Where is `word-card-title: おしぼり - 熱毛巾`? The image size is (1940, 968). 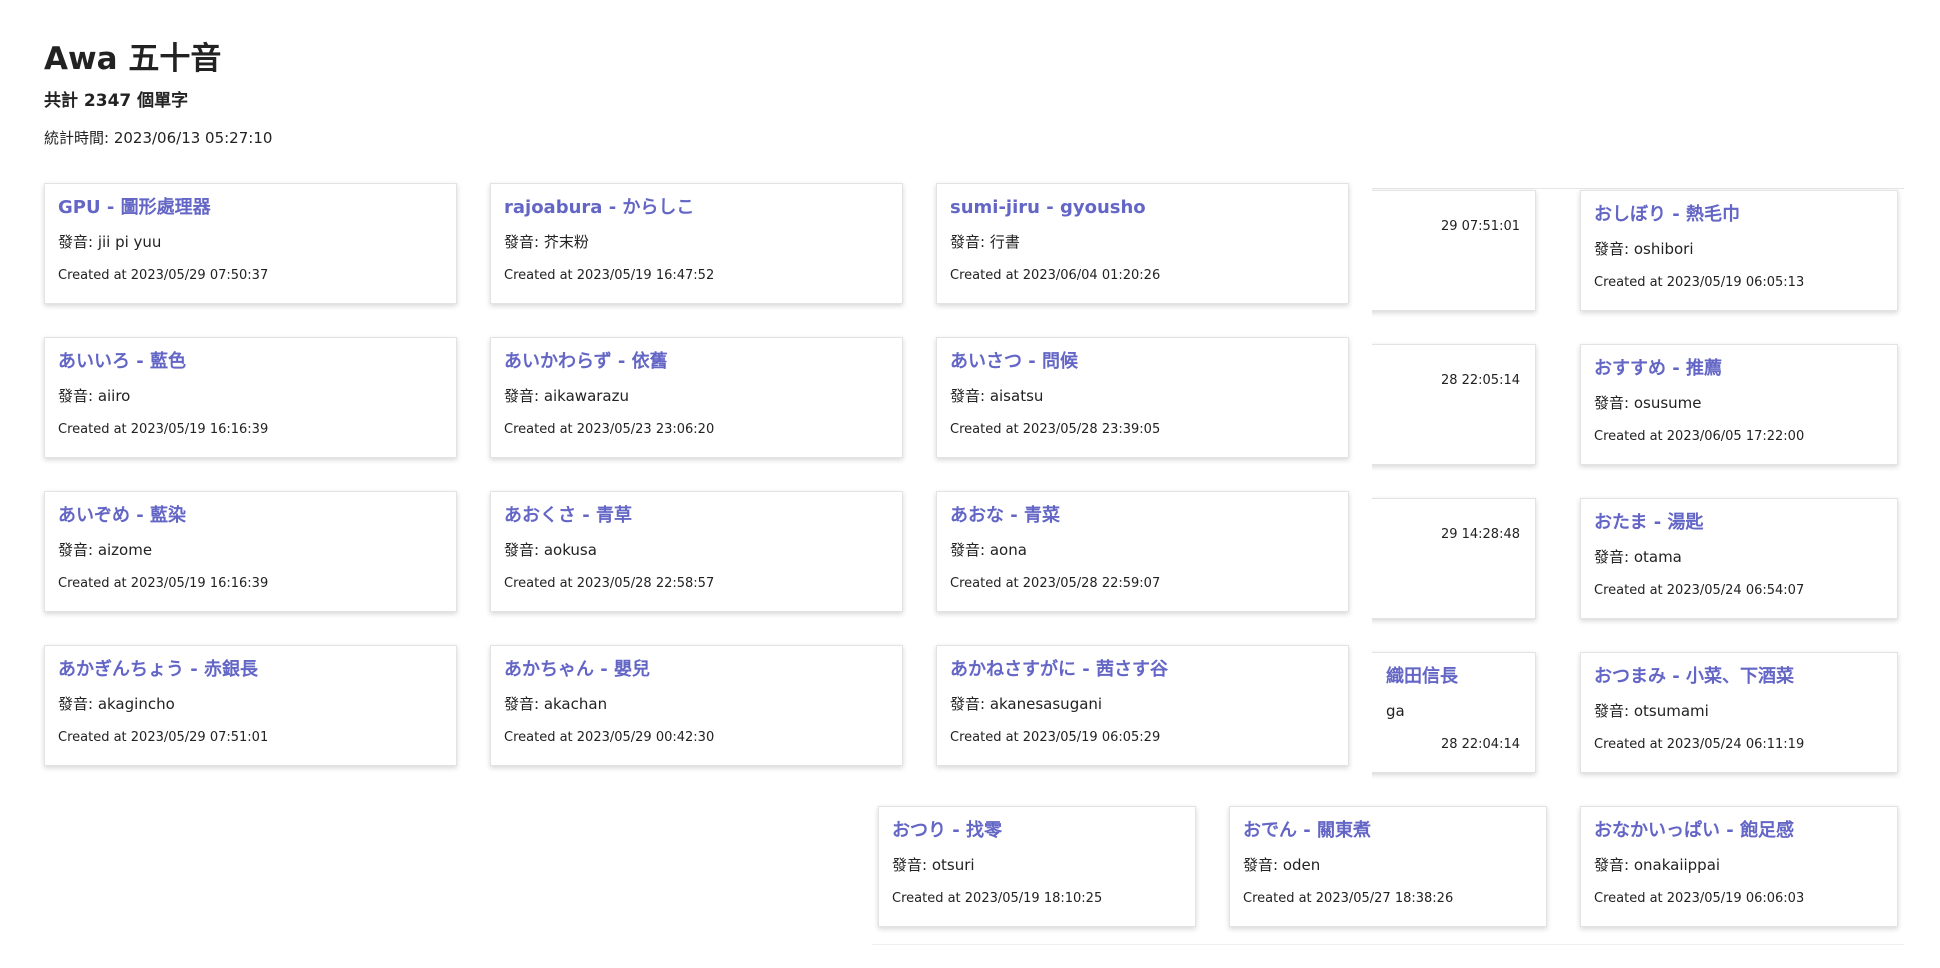 word-card-title: おしぼり - 熱毛巾 is located at coordinates (1667, 214).